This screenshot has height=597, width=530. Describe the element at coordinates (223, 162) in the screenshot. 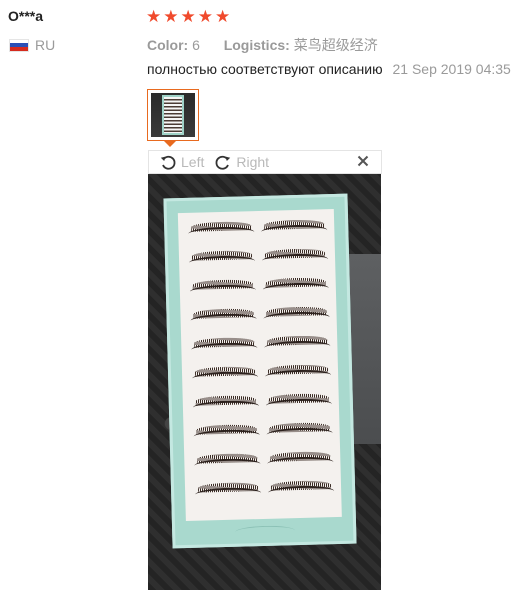

I see `rotate-right-icon` at that location.